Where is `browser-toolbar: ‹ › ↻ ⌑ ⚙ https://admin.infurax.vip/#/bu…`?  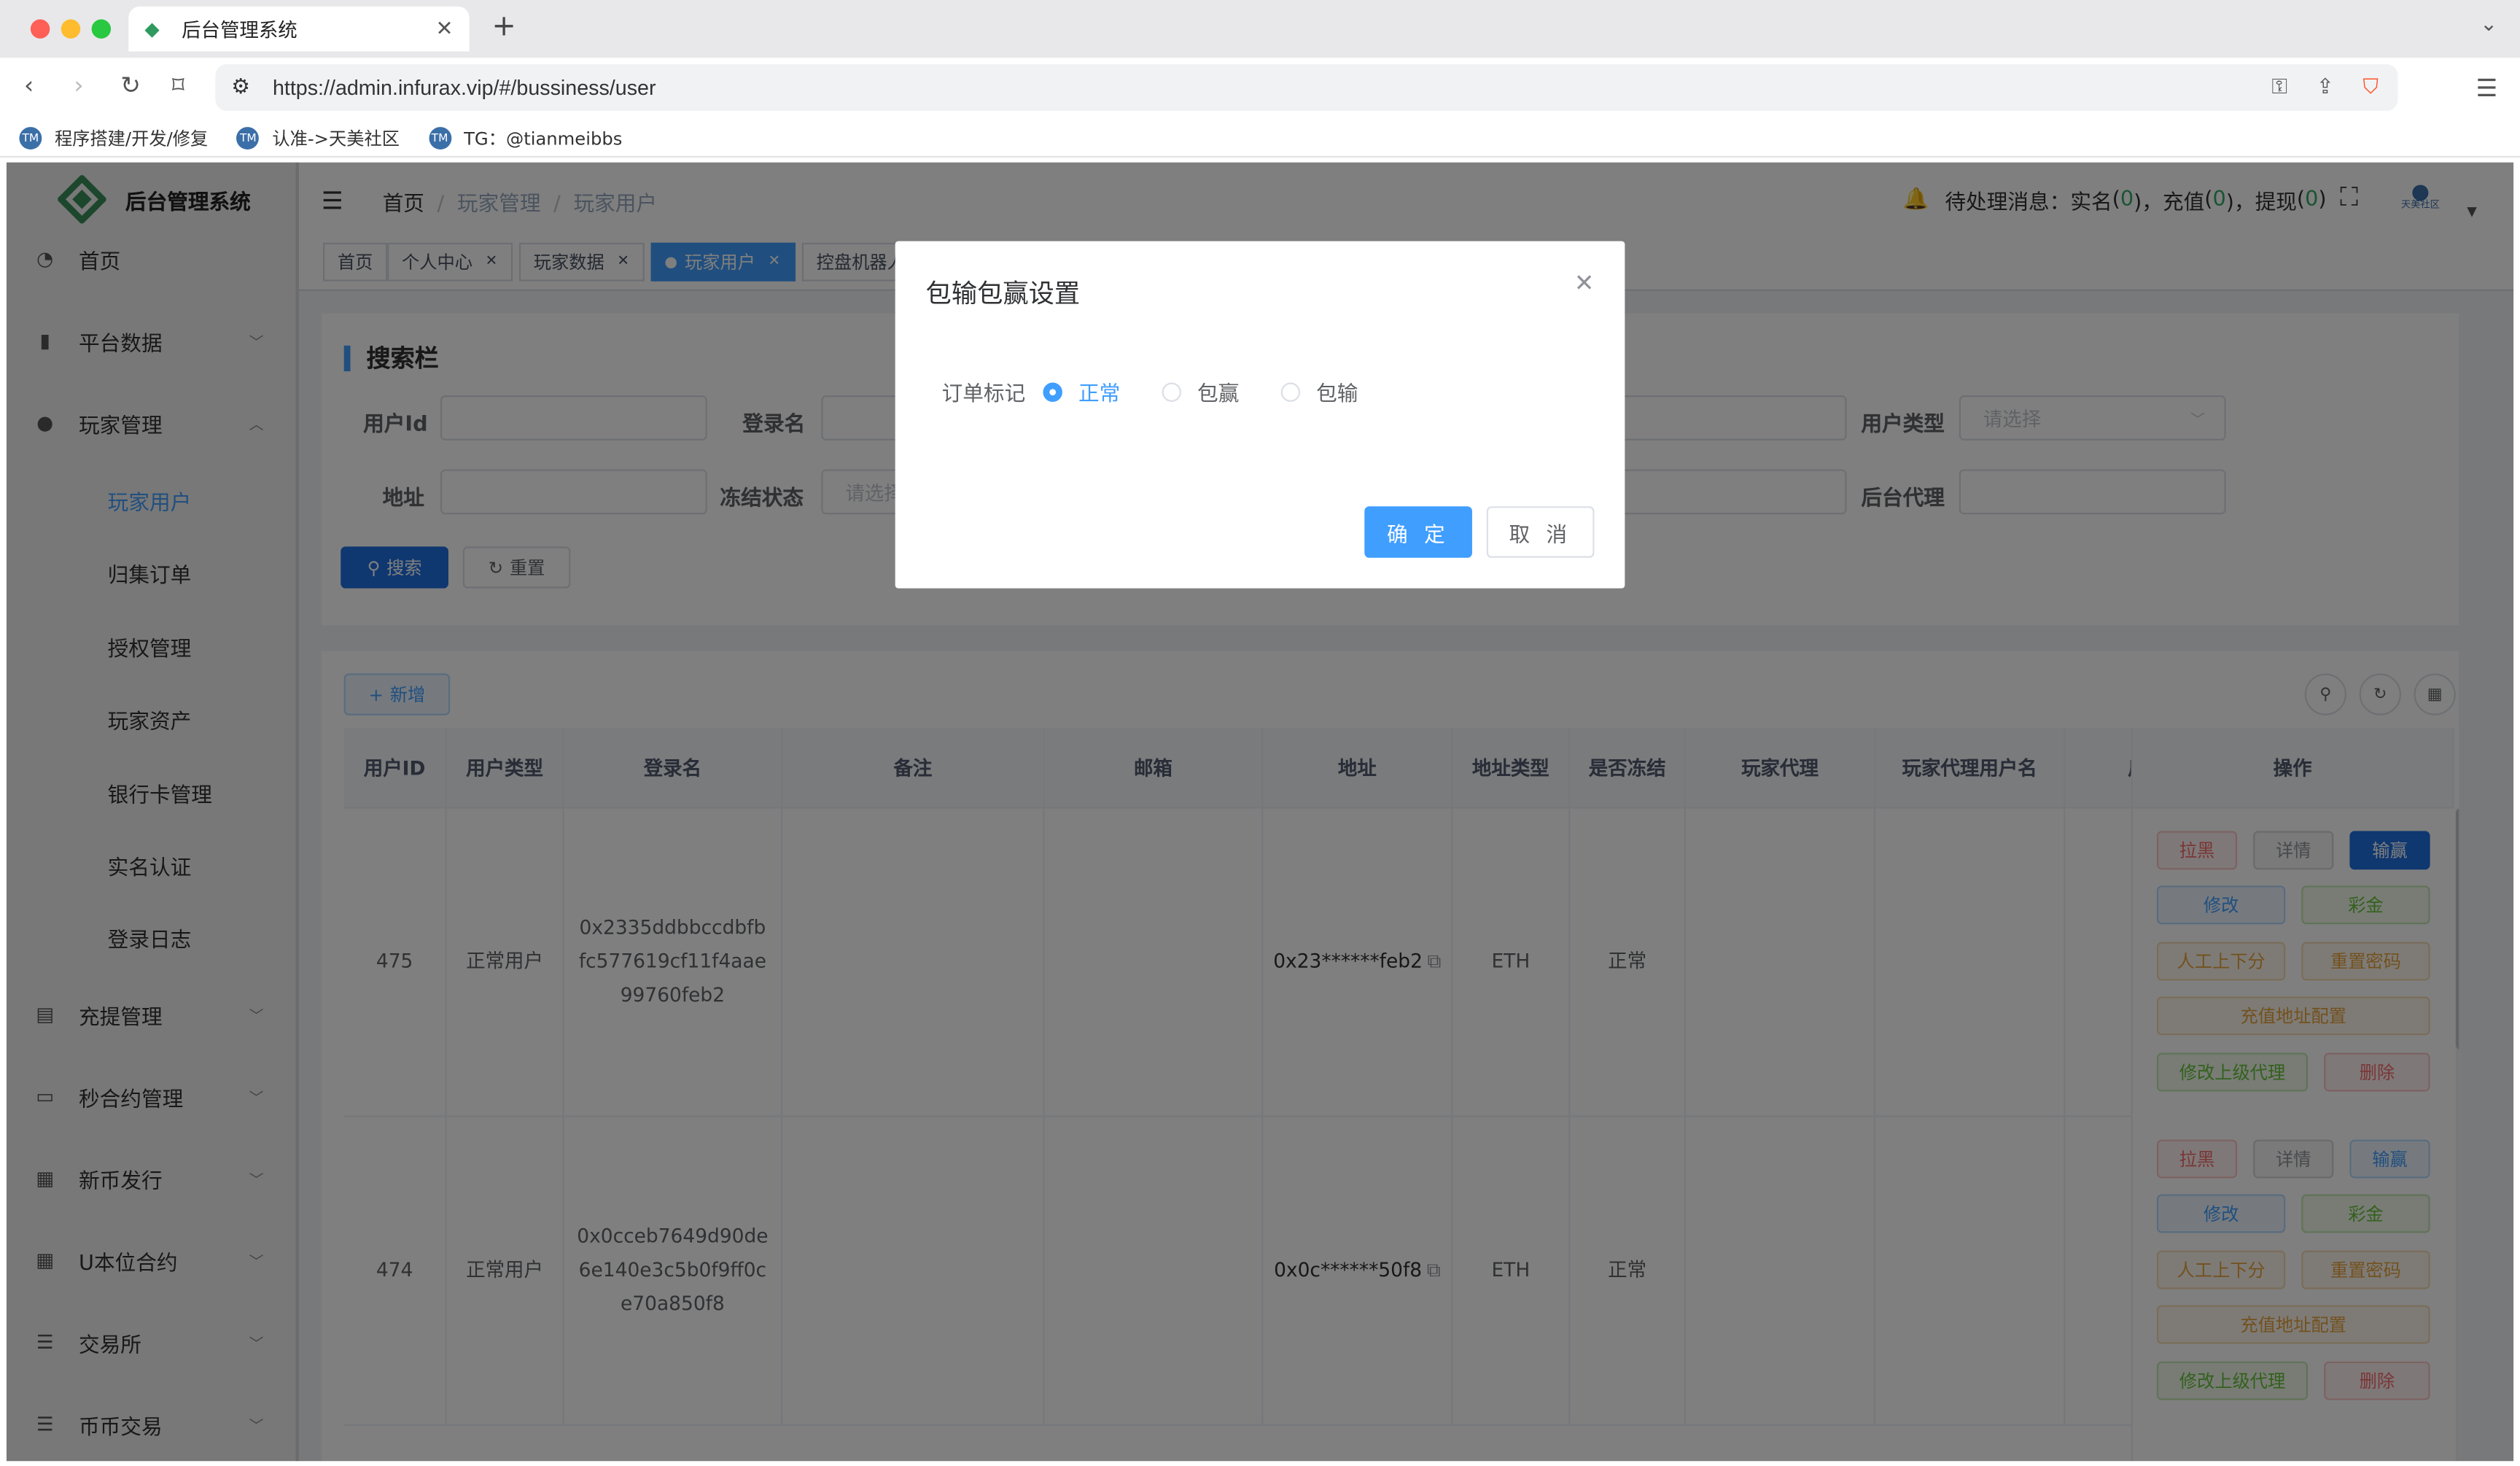 browser-toolbar: ‹ › ↻ ⌑ ⚙ https://admin.infurax.vip/#/bu… is located at coordinates (1260, 89).